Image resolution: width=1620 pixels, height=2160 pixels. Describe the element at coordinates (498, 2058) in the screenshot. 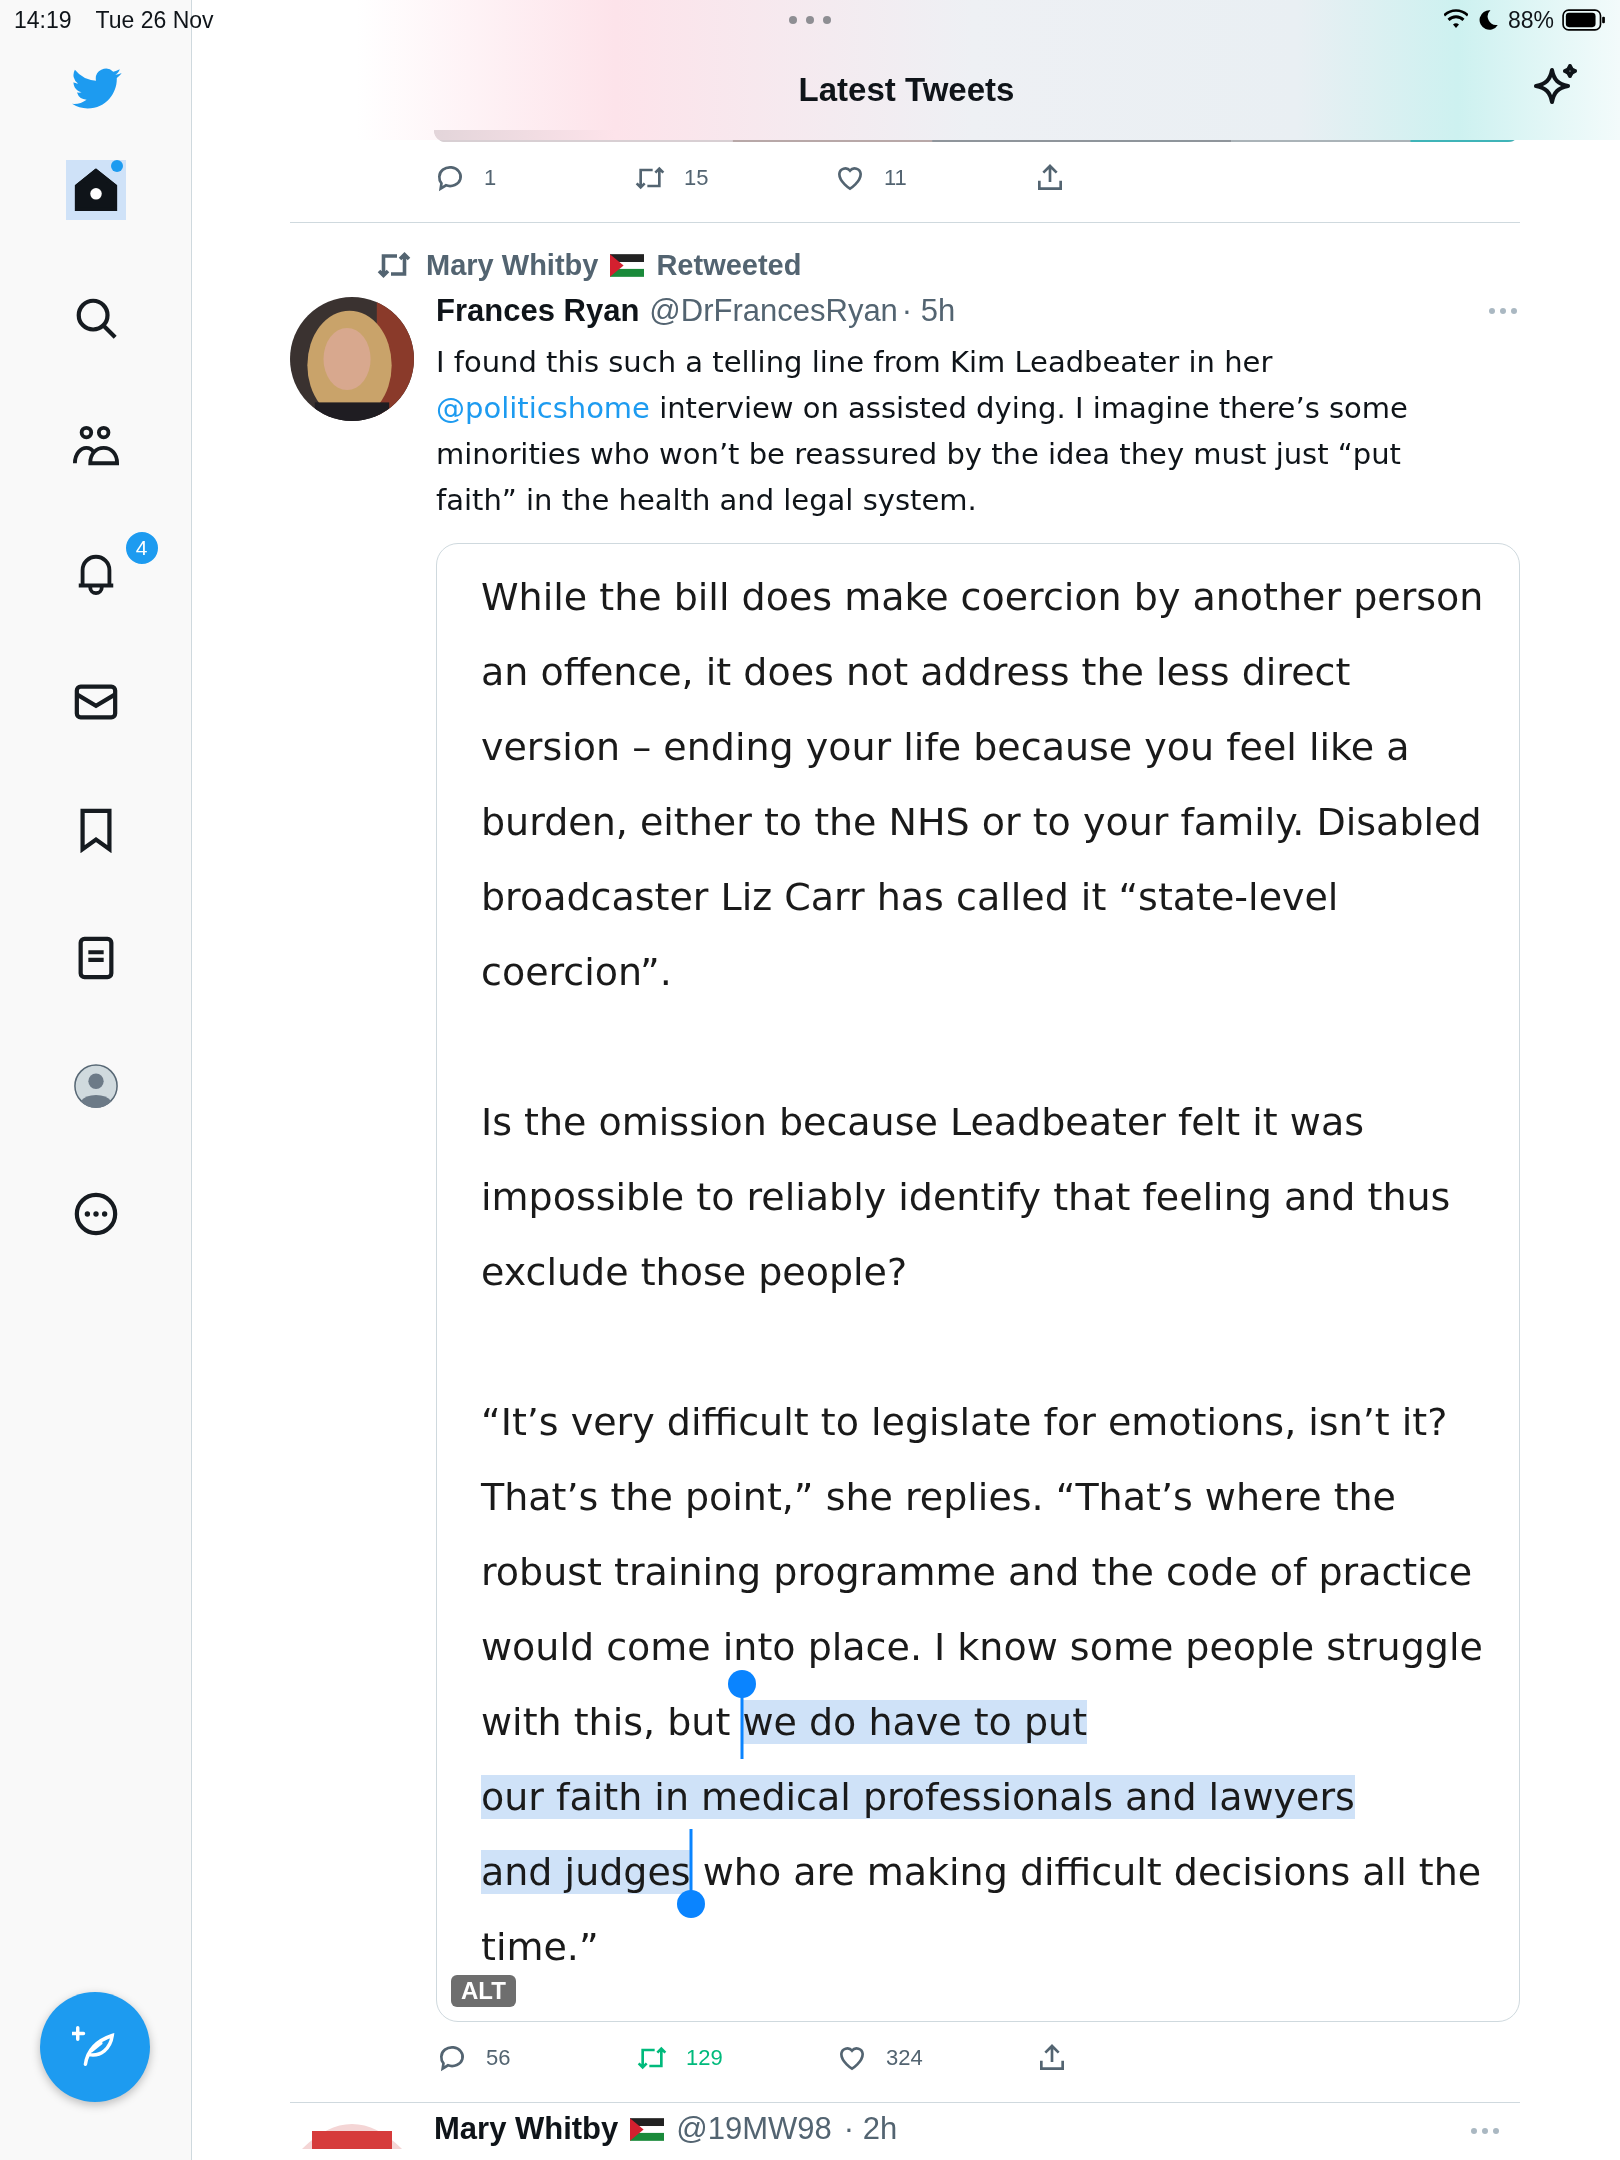

I see `reply-count: 56` at that location.